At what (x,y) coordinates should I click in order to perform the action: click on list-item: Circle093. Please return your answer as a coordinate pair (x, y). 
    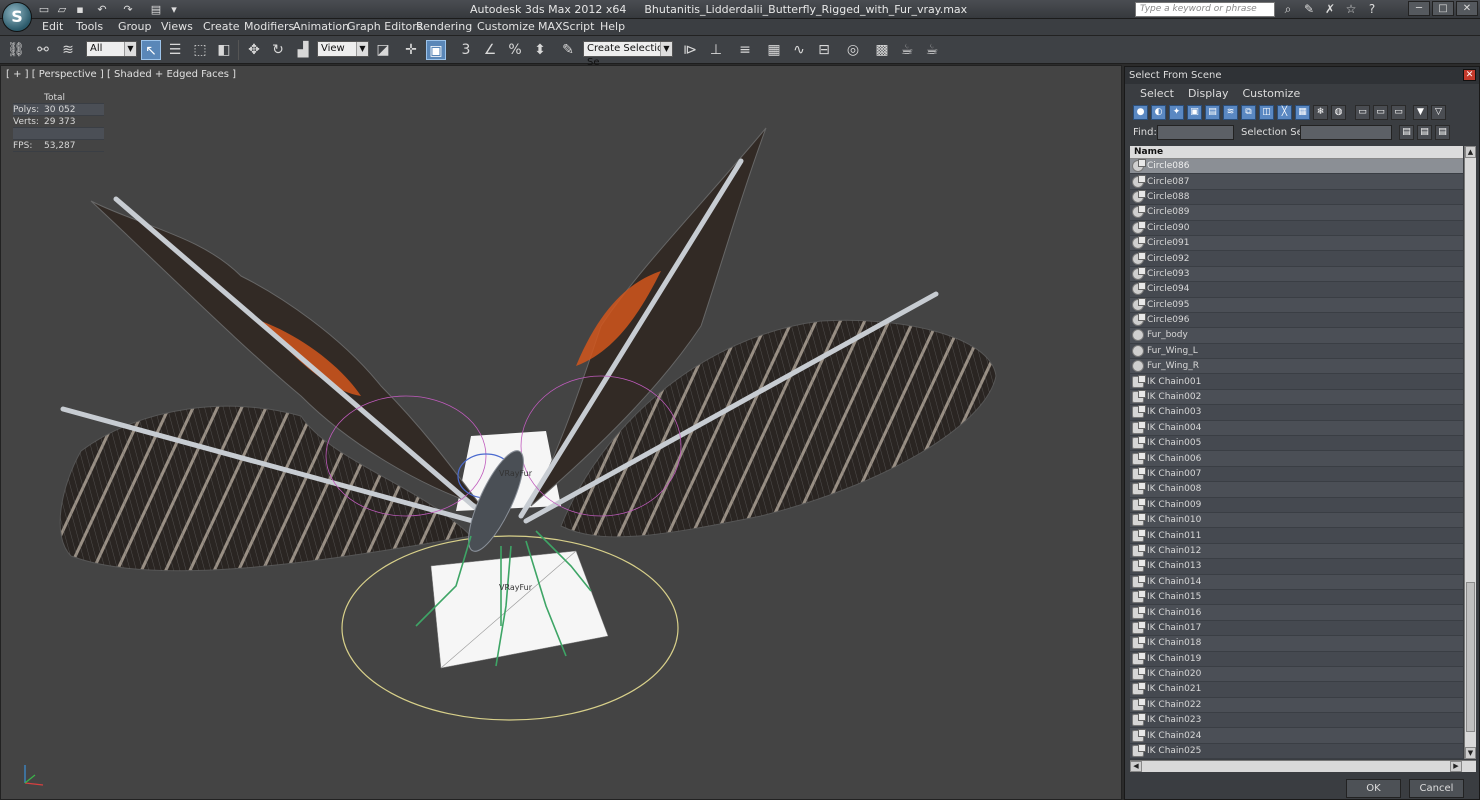
    Looking at the image, I should click on (1296, 274).